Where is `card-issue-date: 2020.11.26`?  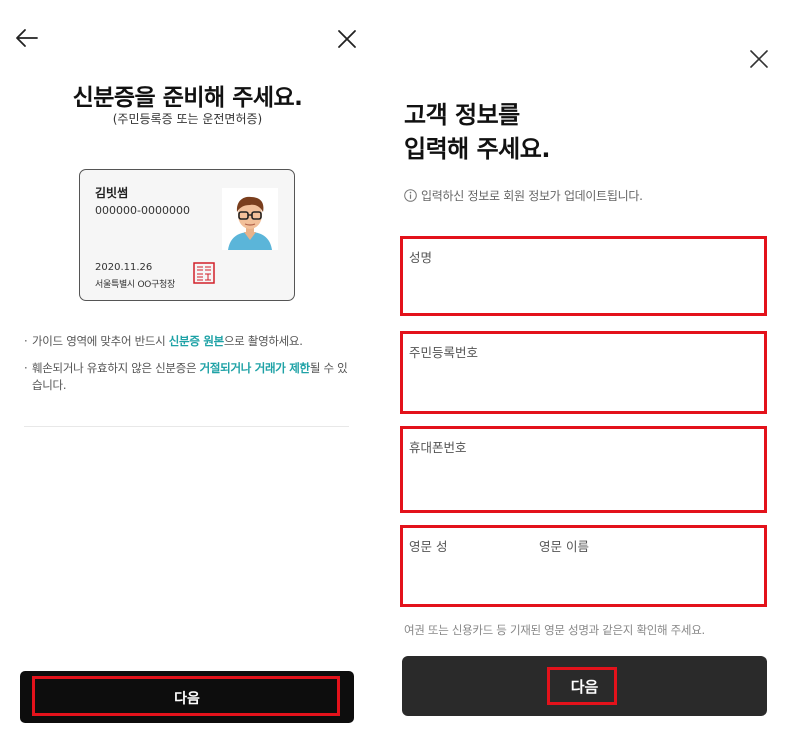 card-issue-date: 2020.11.26 is located at coordinates (124, 267).